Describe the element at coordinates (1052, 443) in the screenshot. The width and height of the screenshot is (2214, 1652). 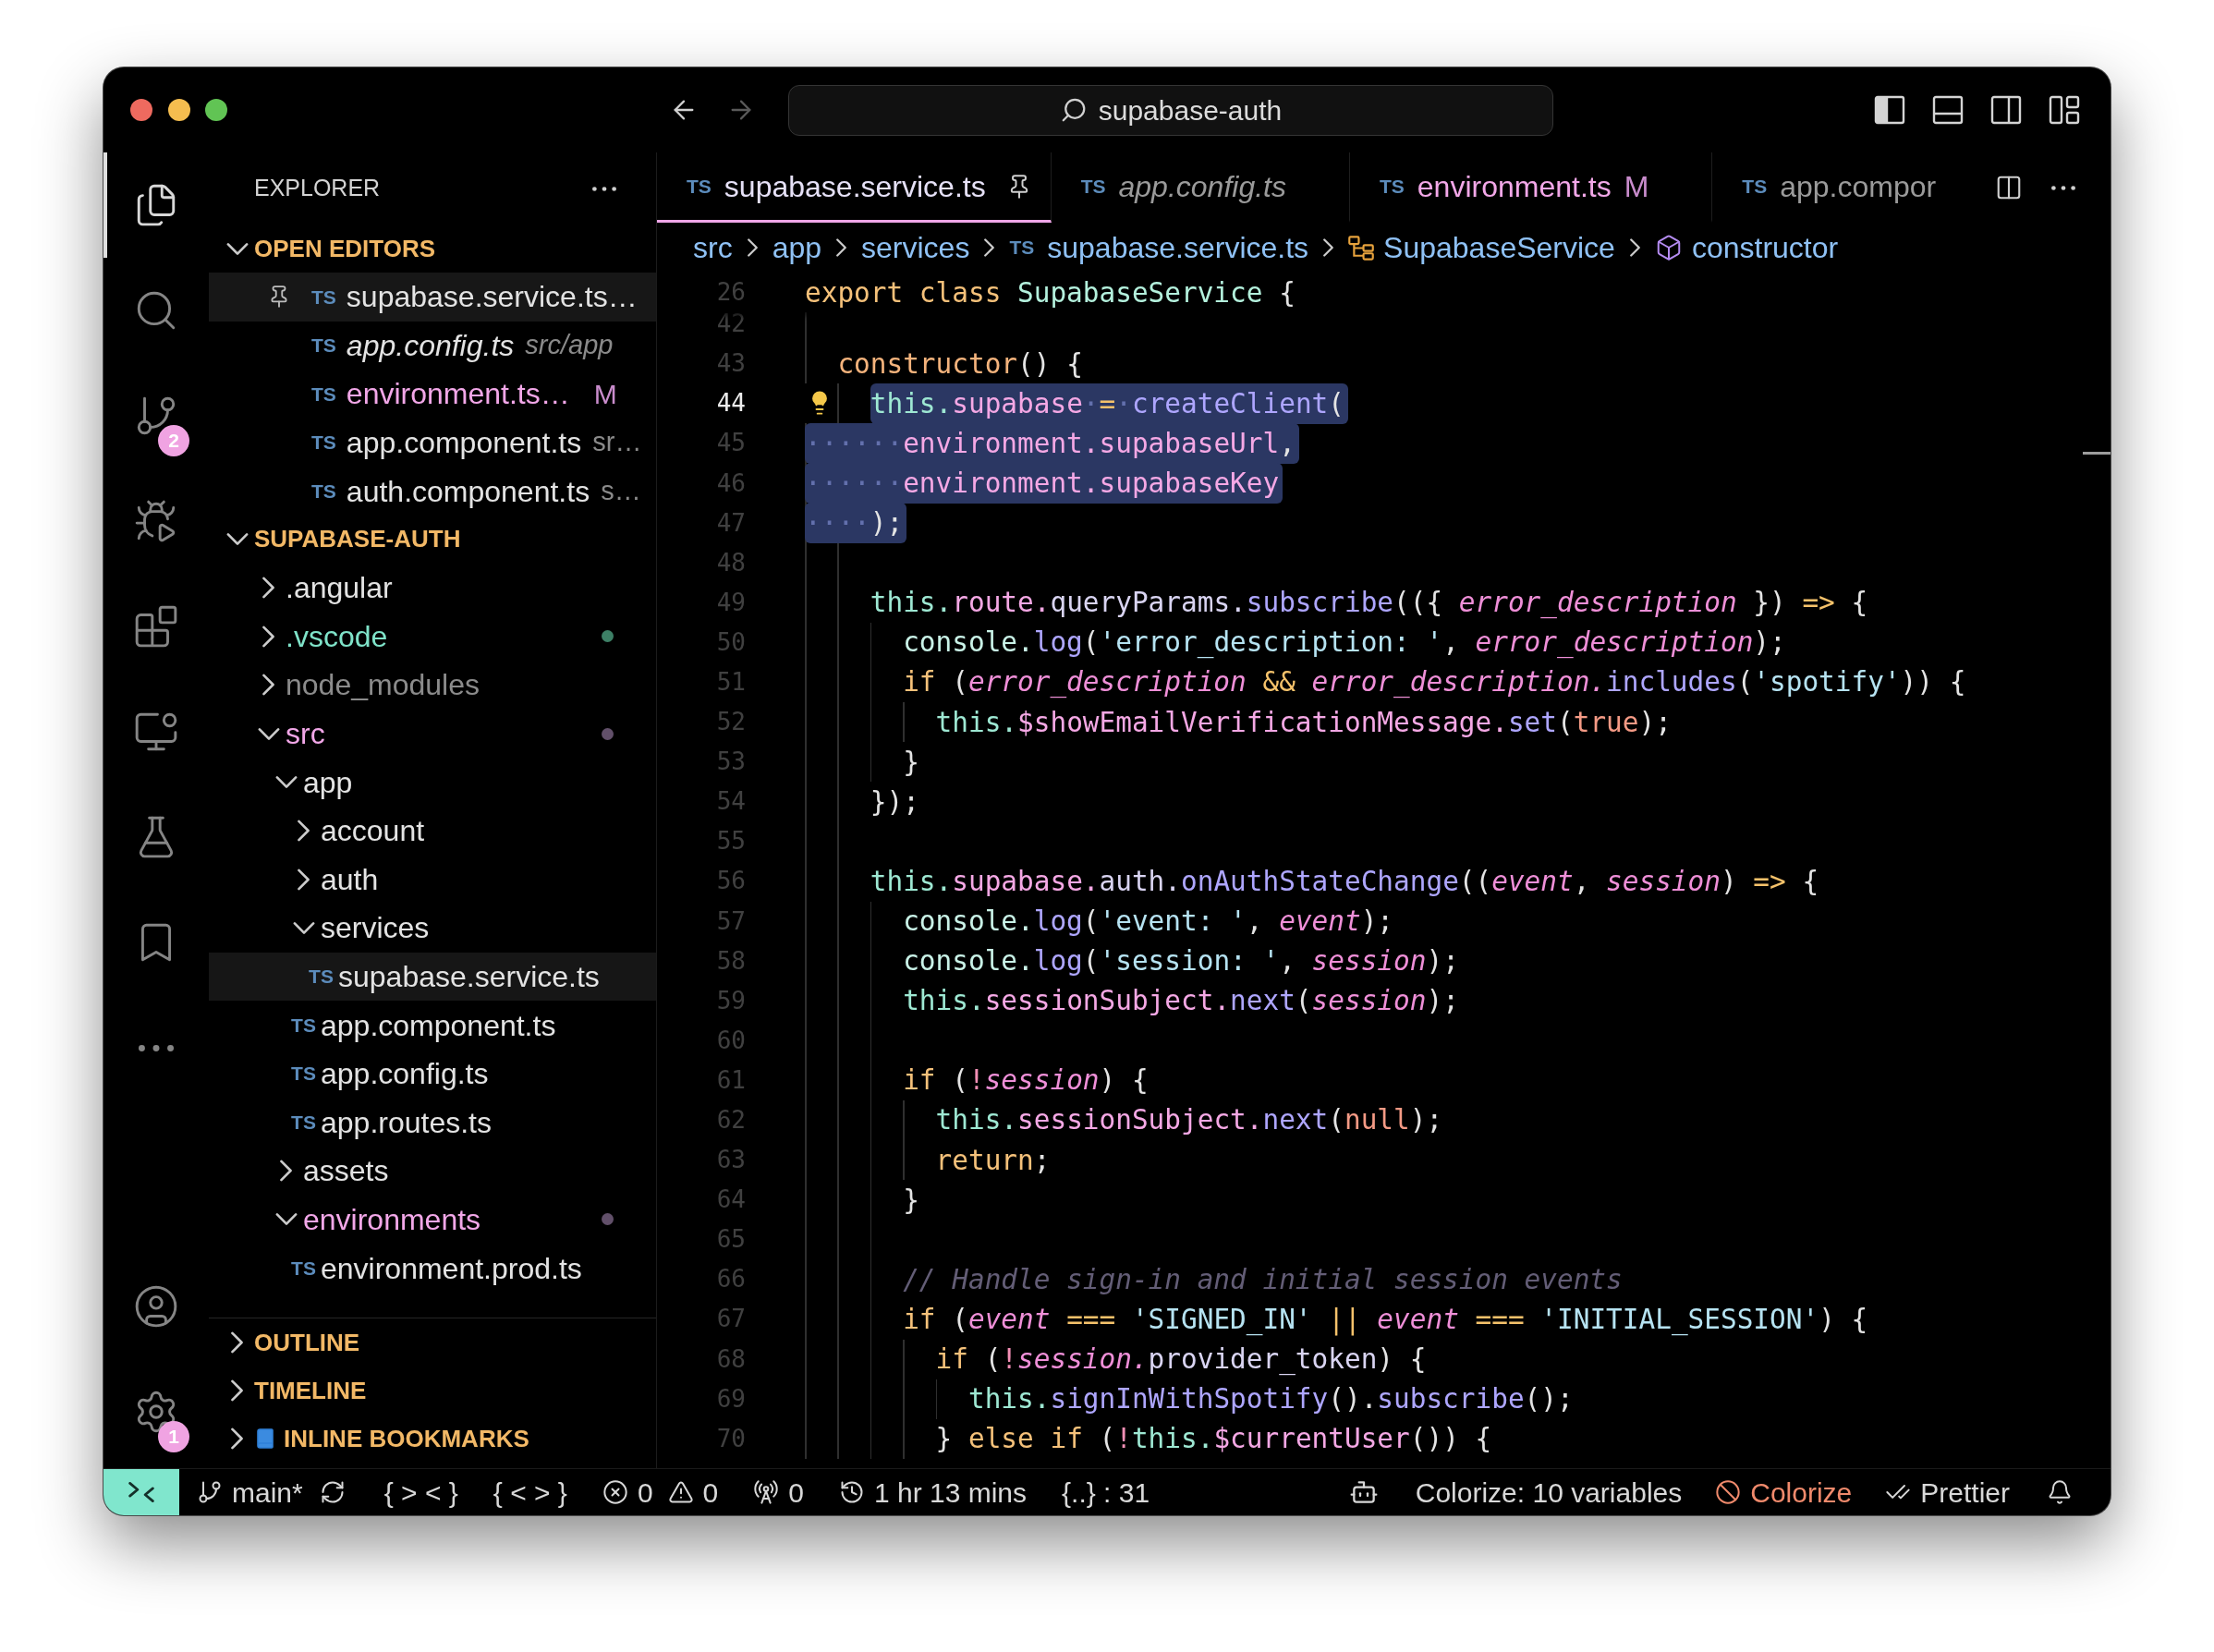
I see `selected-code-text: ······environment.supabaseUrl,` at that location.